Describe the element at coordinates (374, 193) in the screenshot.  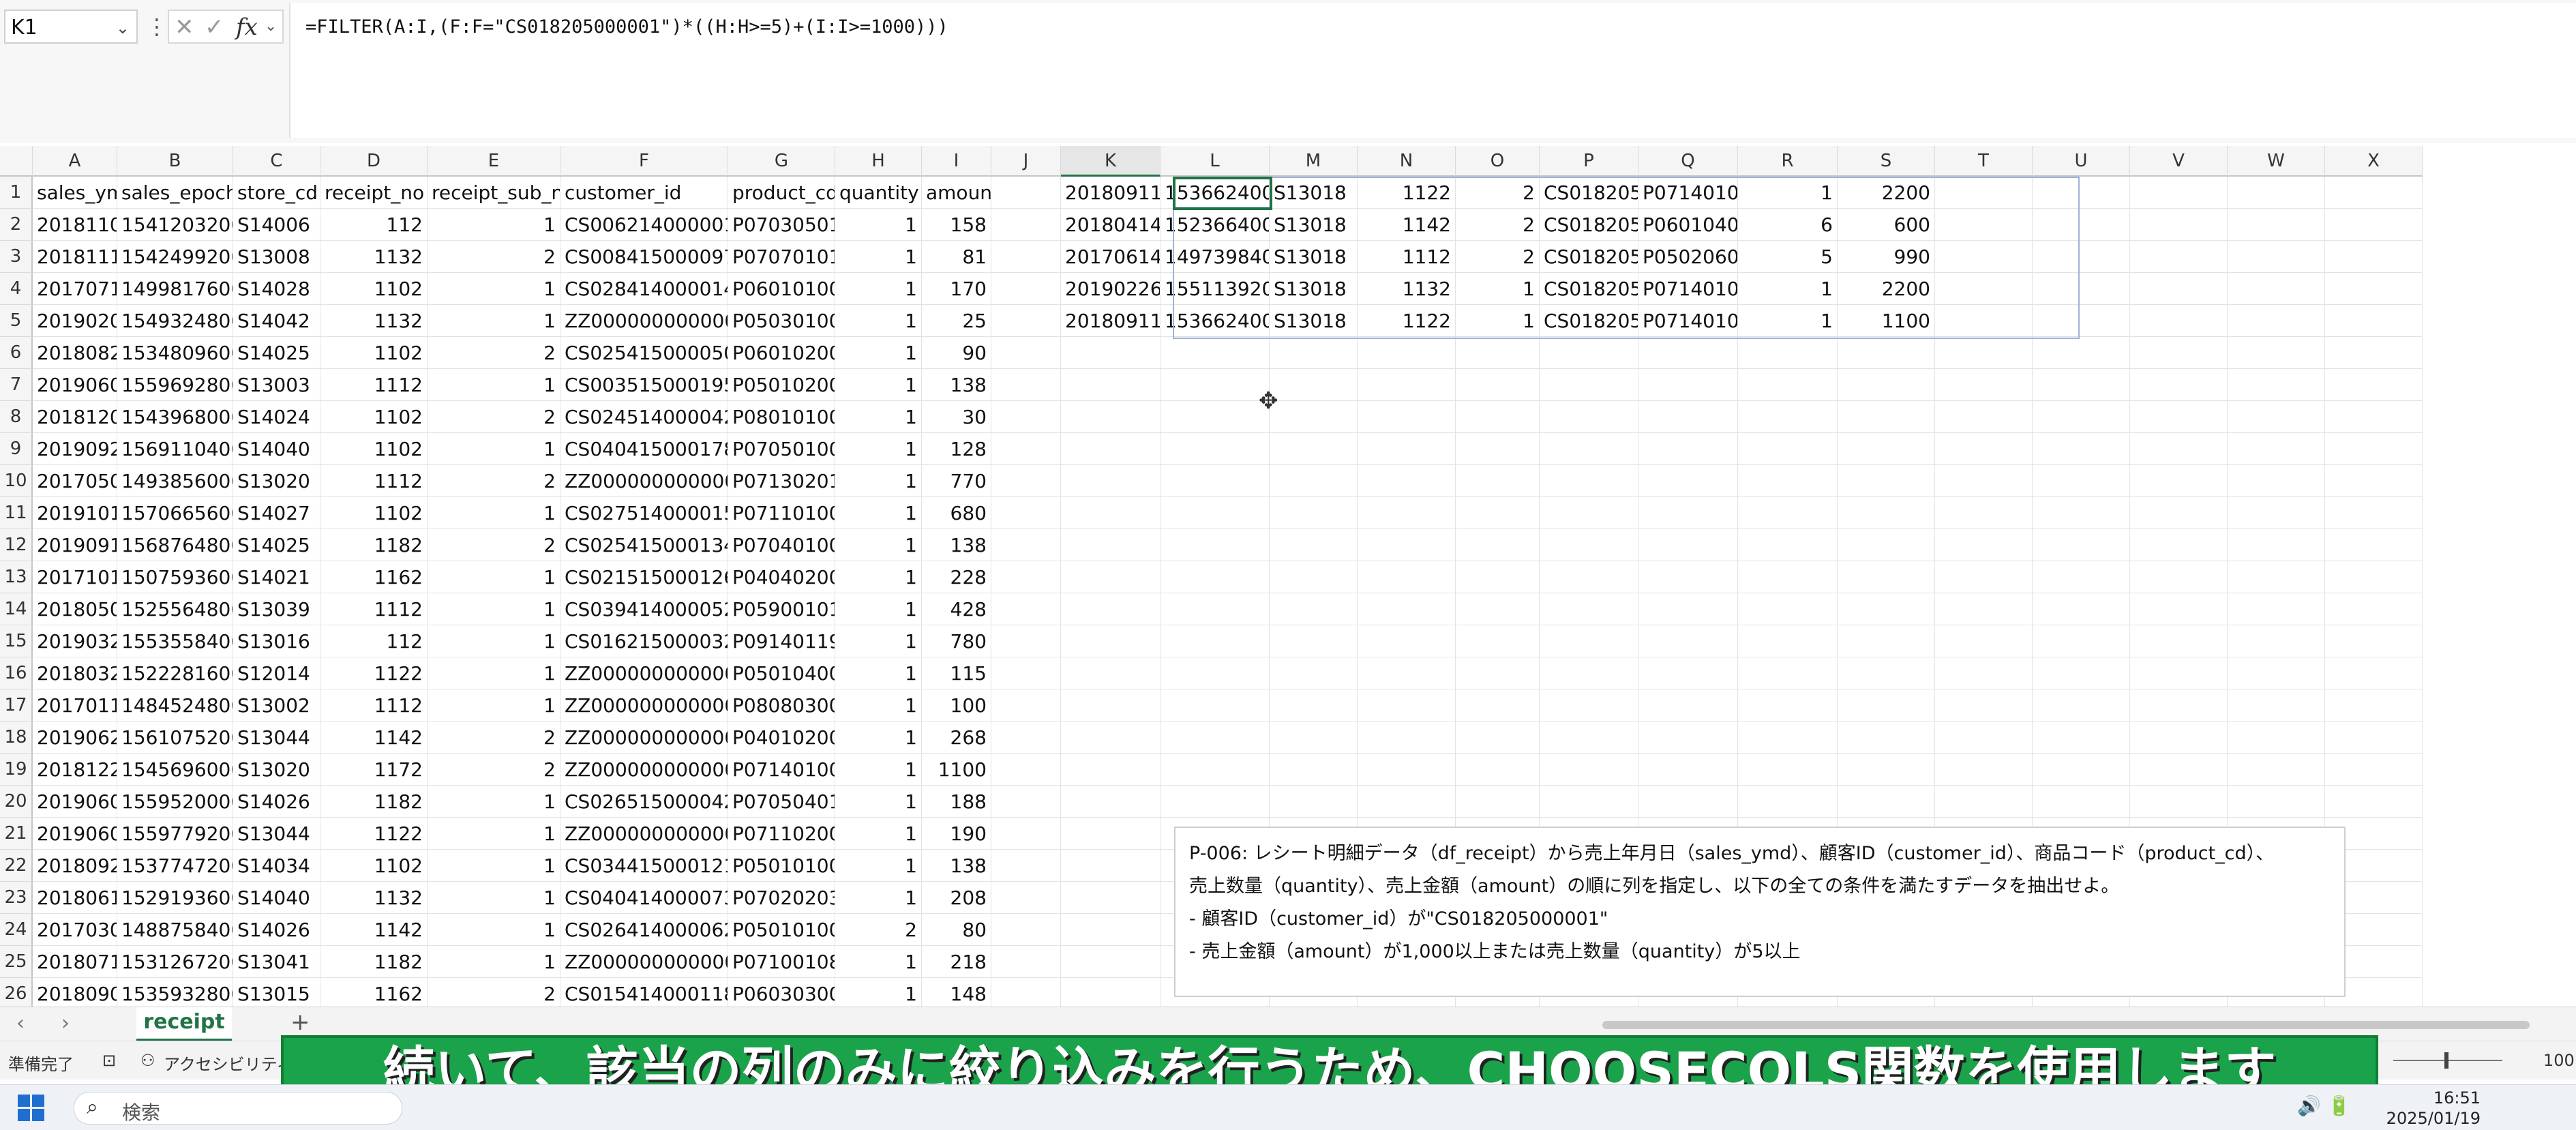
I see `header-cell: receipt_no` at that location.